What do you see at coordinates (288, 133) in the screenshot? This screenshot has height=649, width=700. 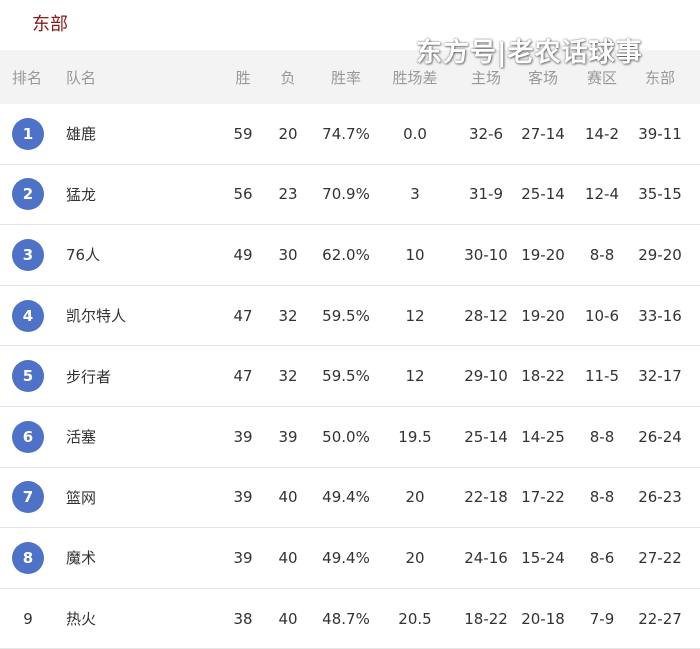 I see `losses-cell: 20` at bounding box center [288, 133].